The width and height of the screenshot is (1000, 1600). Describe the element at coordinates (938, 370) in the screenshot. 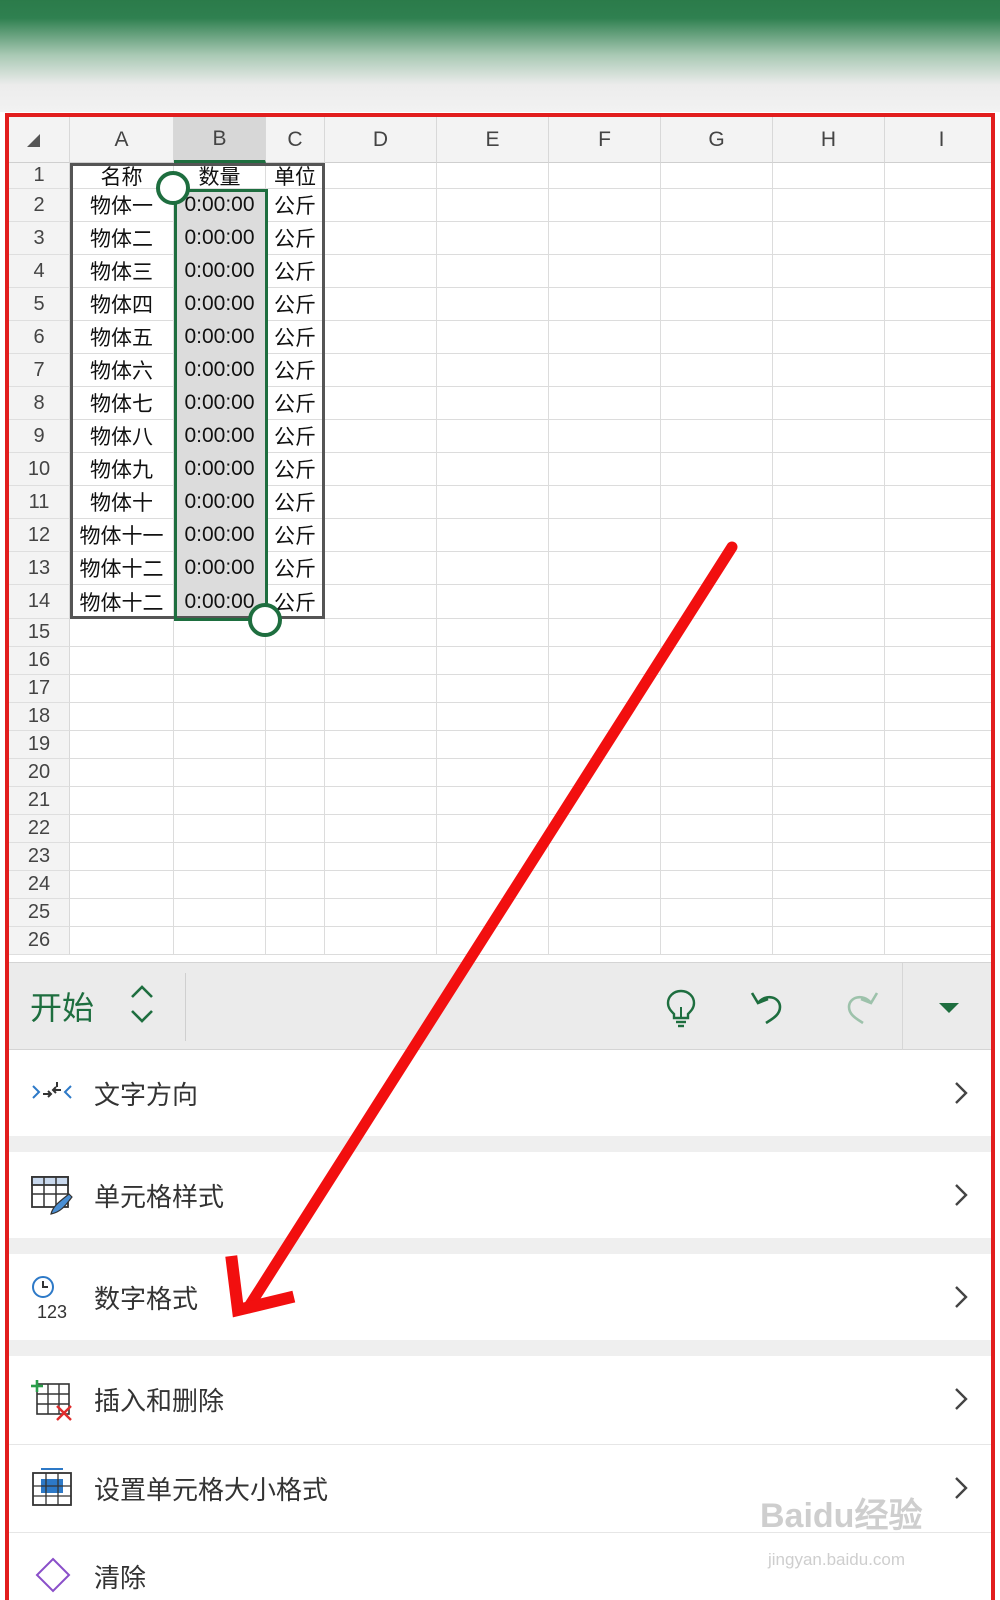

I see `cell-i7` at that location.